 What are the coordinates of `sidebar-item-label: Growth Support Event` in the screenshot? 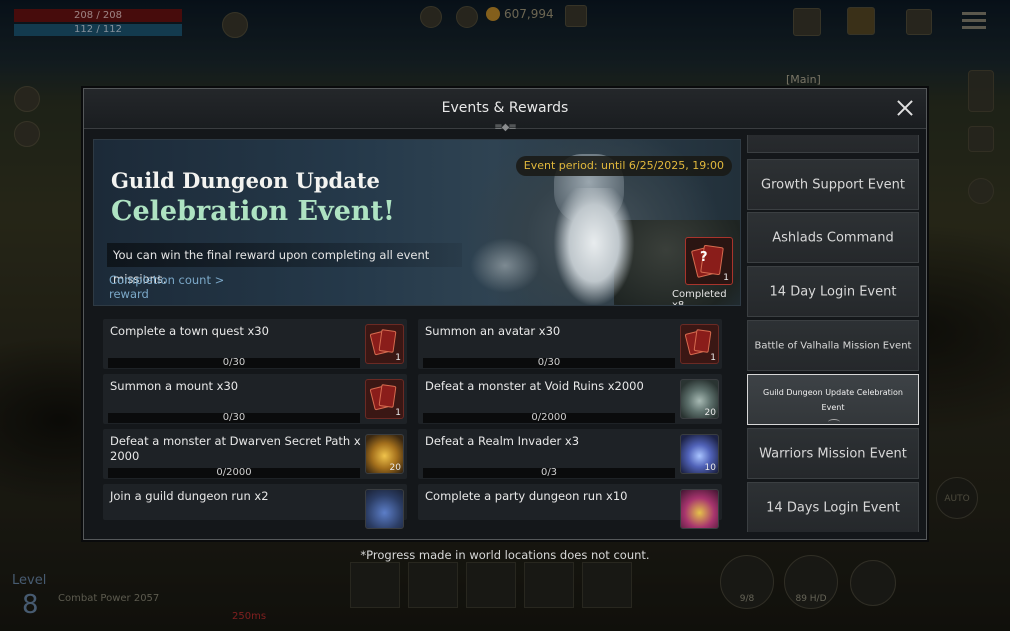 It's located at (833, 184).